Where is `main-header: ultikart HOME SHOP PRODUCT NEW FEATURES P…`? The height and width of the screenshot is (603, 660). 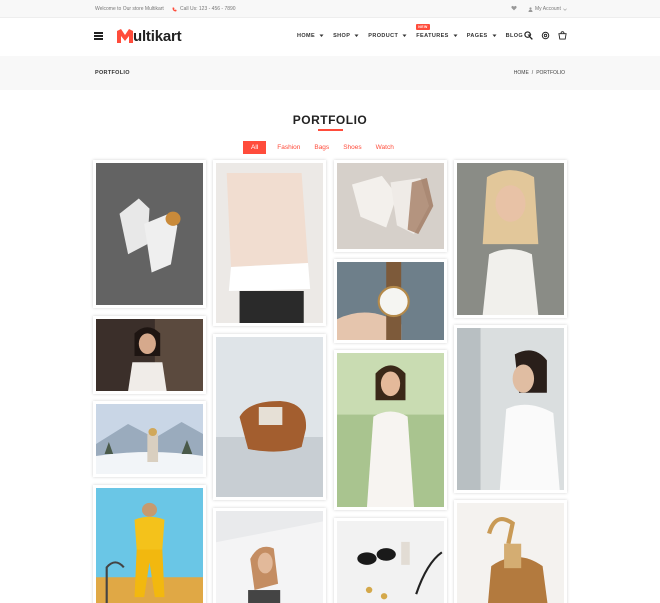
main-header: ultikart HOME SHOP PRODUCT NEW FEATURES P… is located at coordinates (330, 37).